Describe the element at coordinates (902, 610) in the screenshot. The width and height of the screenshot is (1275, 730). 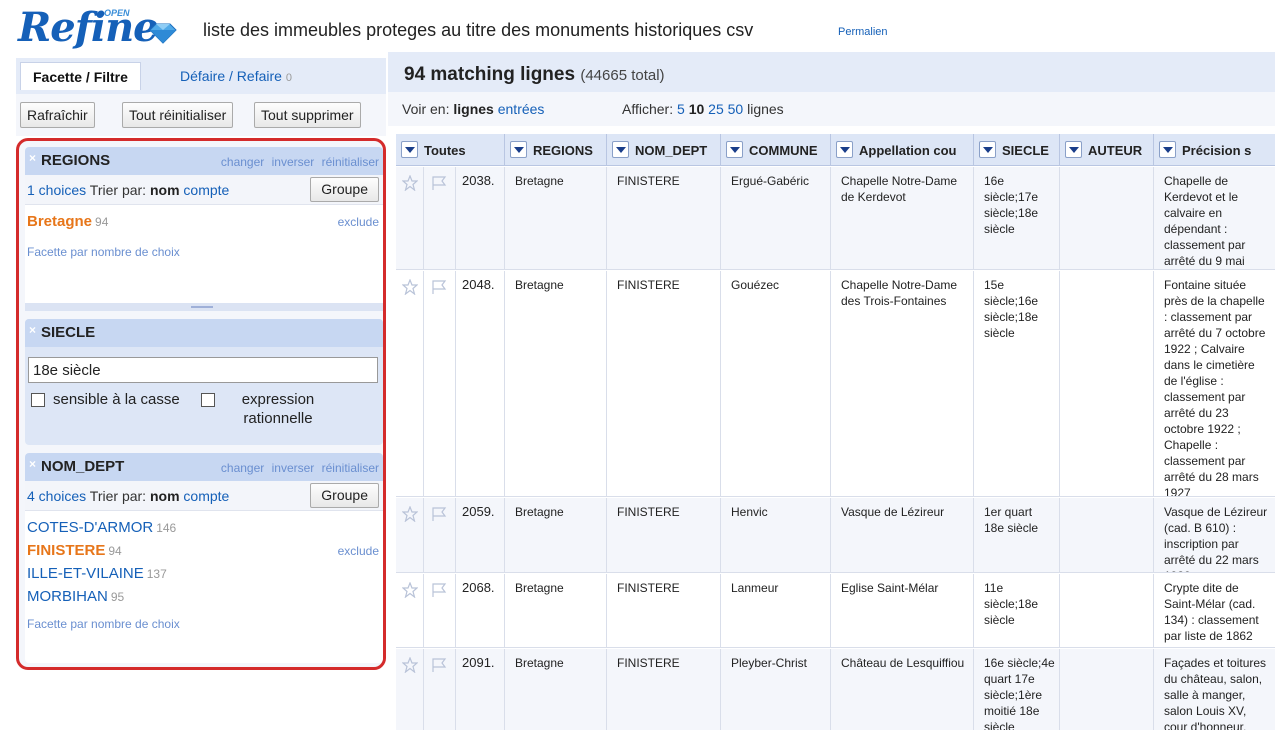
I see `cell-appellation: Eglise Saint-Mélar` at that location.